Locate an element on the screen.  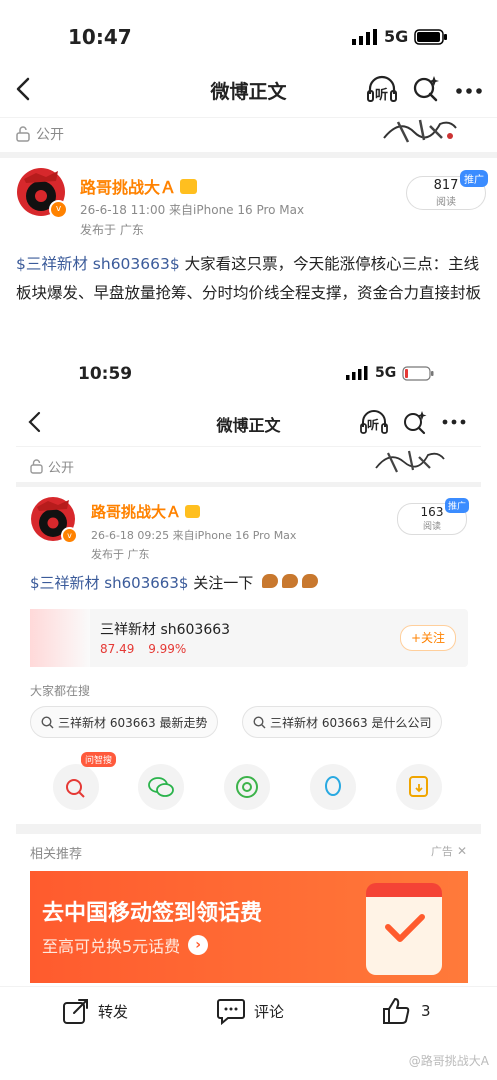
ai-search-share-button: 问智搜 is located at coordinates (85, 781).